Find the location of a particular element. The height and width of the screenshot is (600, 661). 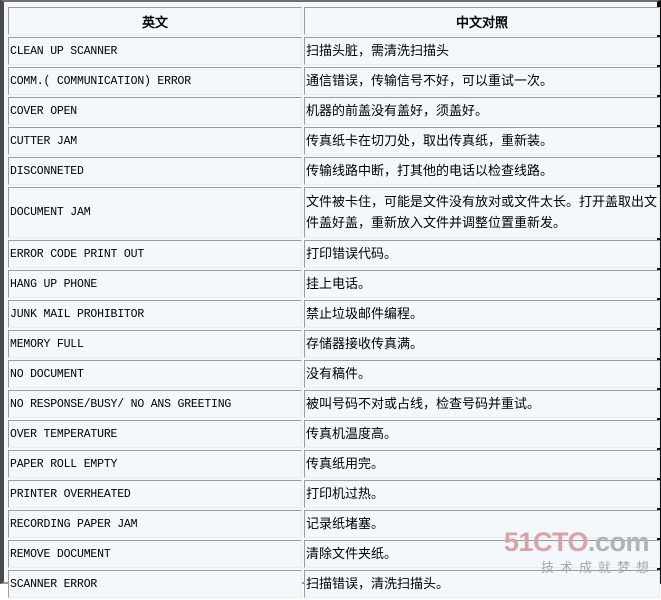

chinese-meaning: 打印机过热。 is located at coordinates (482, 494).